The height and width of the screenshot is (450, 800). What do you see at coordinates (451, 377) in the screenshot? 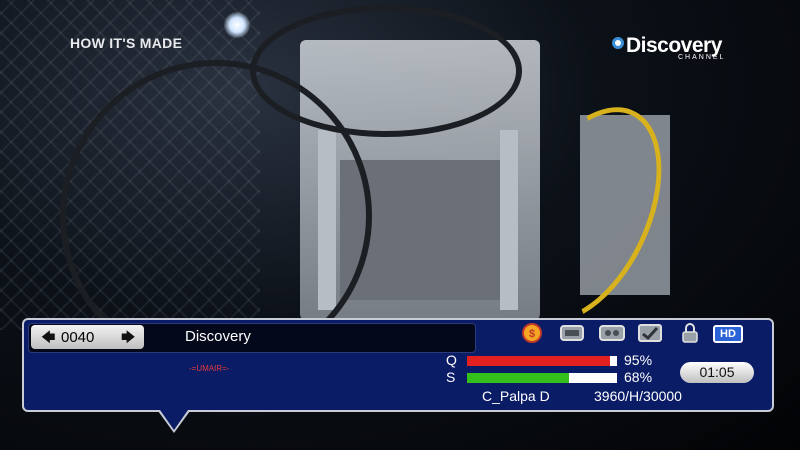
I see `strength-label: S` at bounding box center [451, 377].